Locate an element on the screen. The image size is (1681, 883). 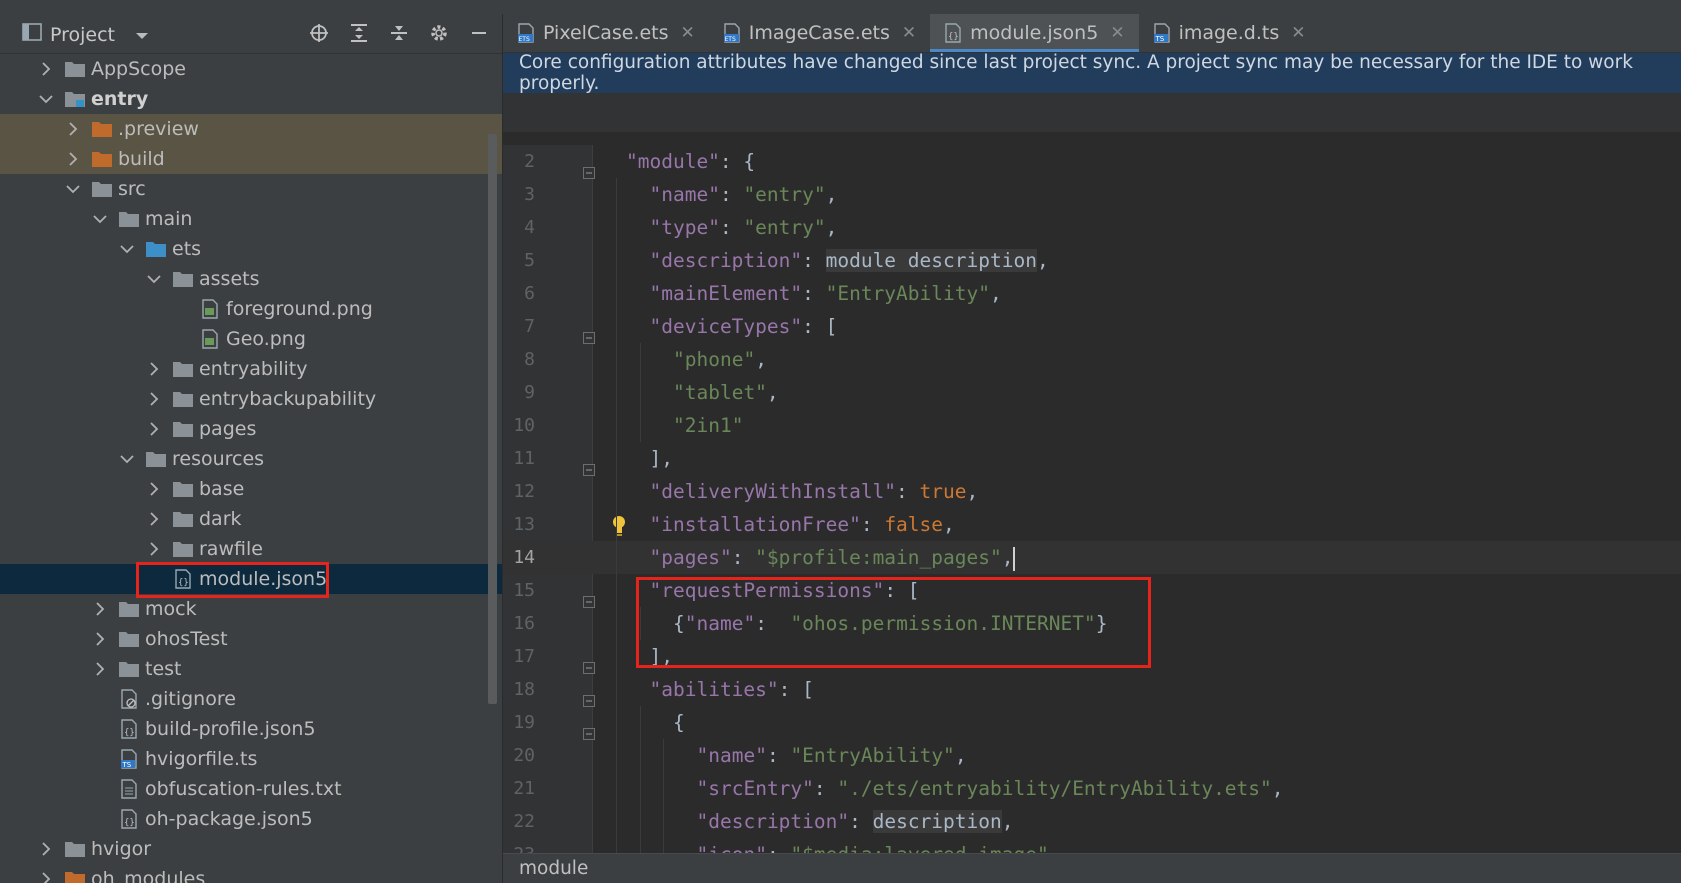
project-scrollbar is located at coordinates (492, 419).